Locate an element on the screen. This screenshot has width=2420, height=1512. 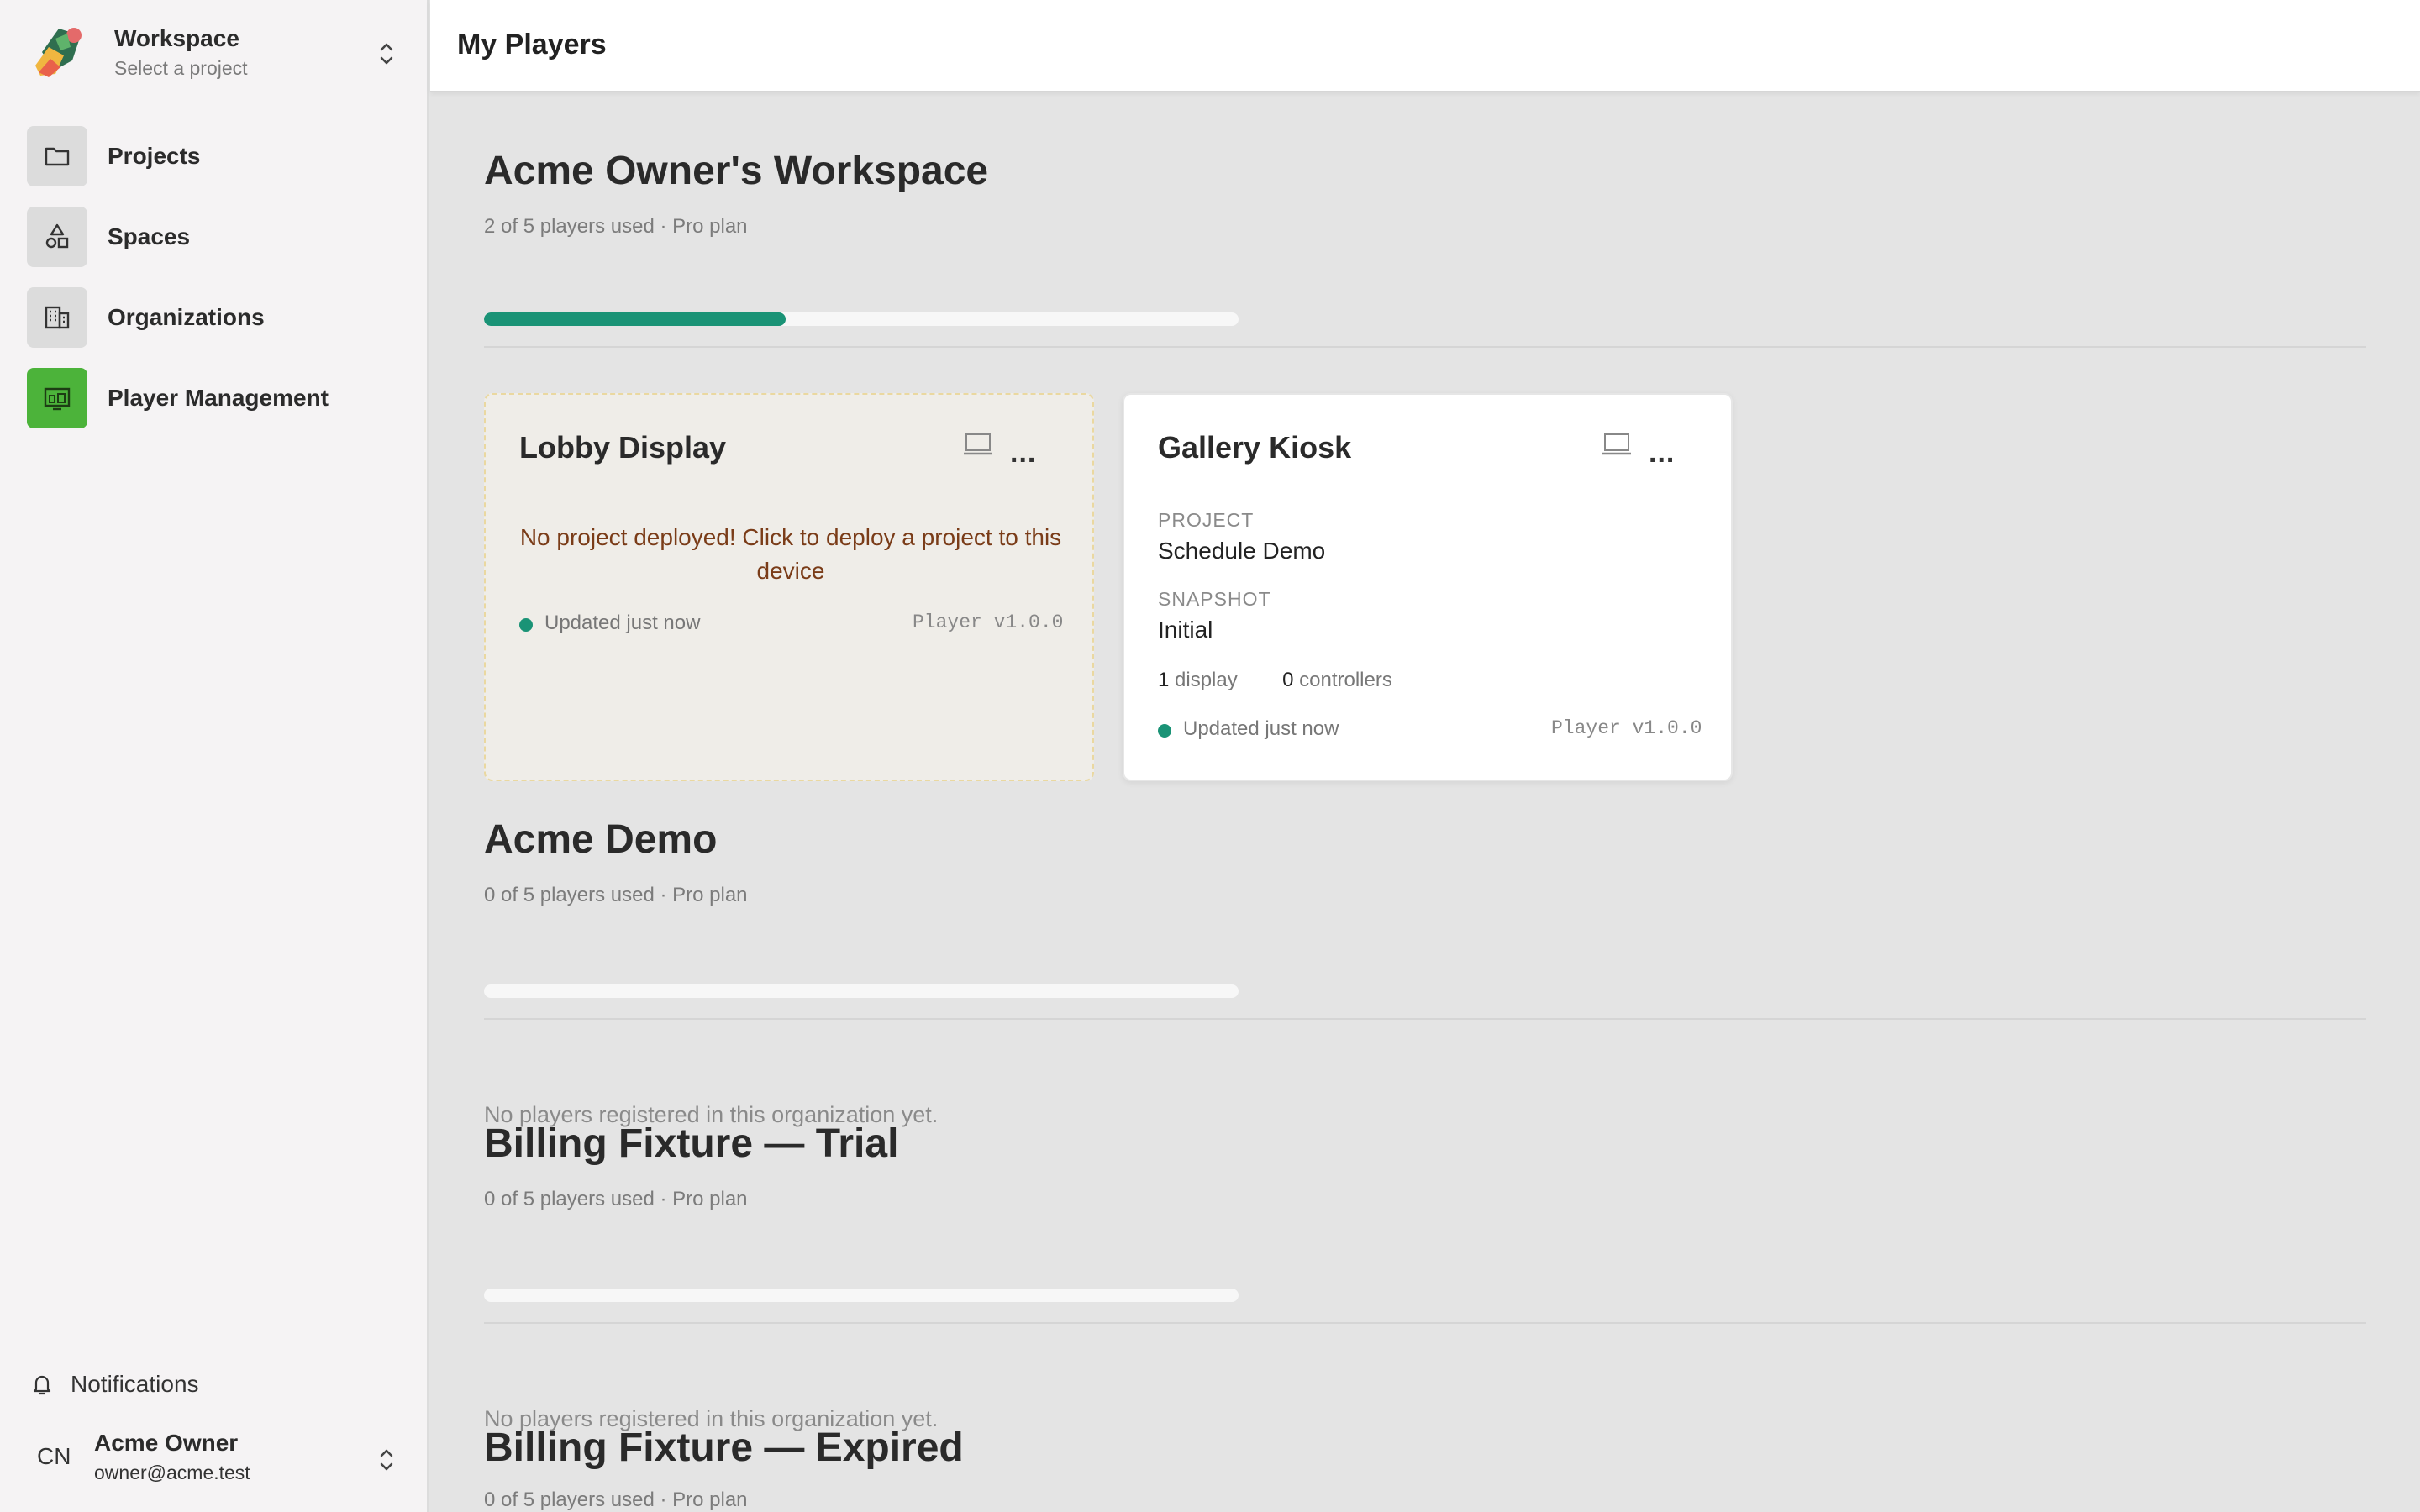
snapshot-value: Initial is located at coordinates (1185, 630).